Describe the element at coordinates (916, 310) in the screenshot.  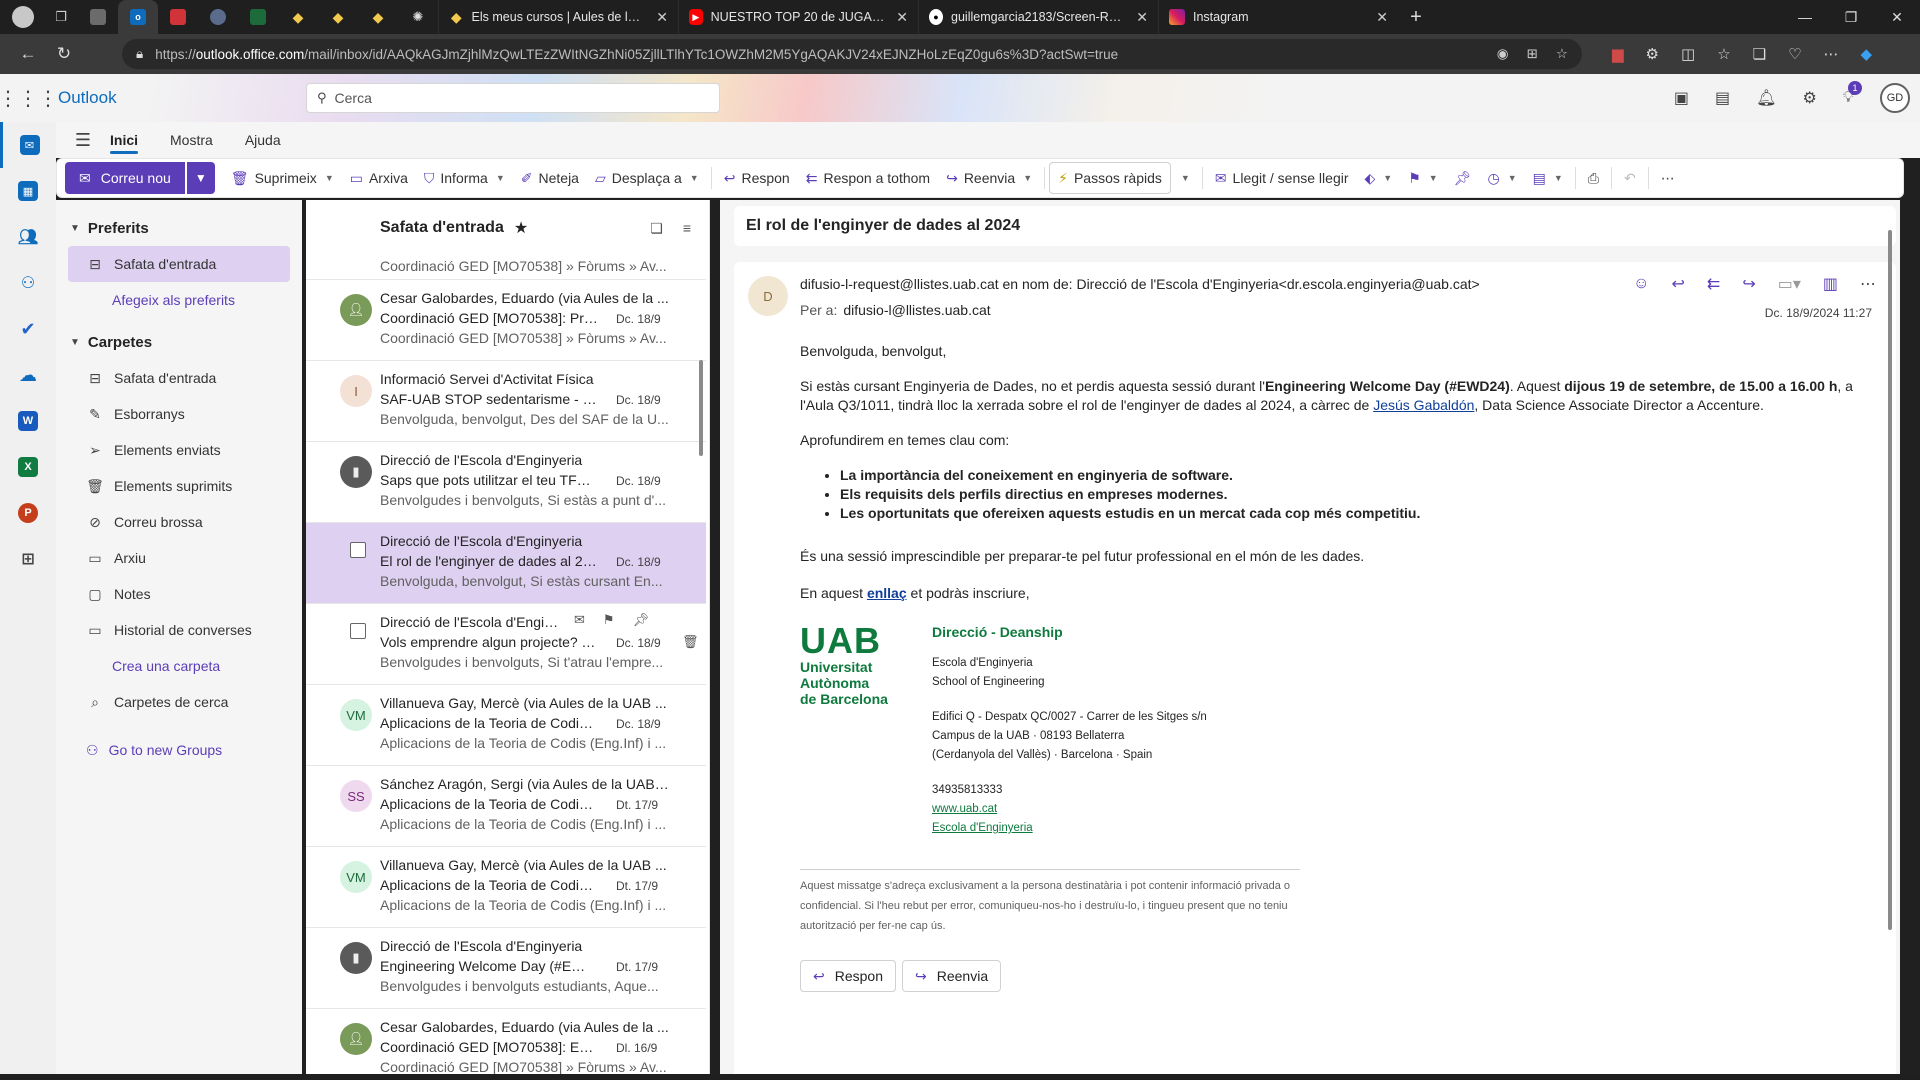
I see `email-to: difusio-l@llistes.uab.cat` at that location.